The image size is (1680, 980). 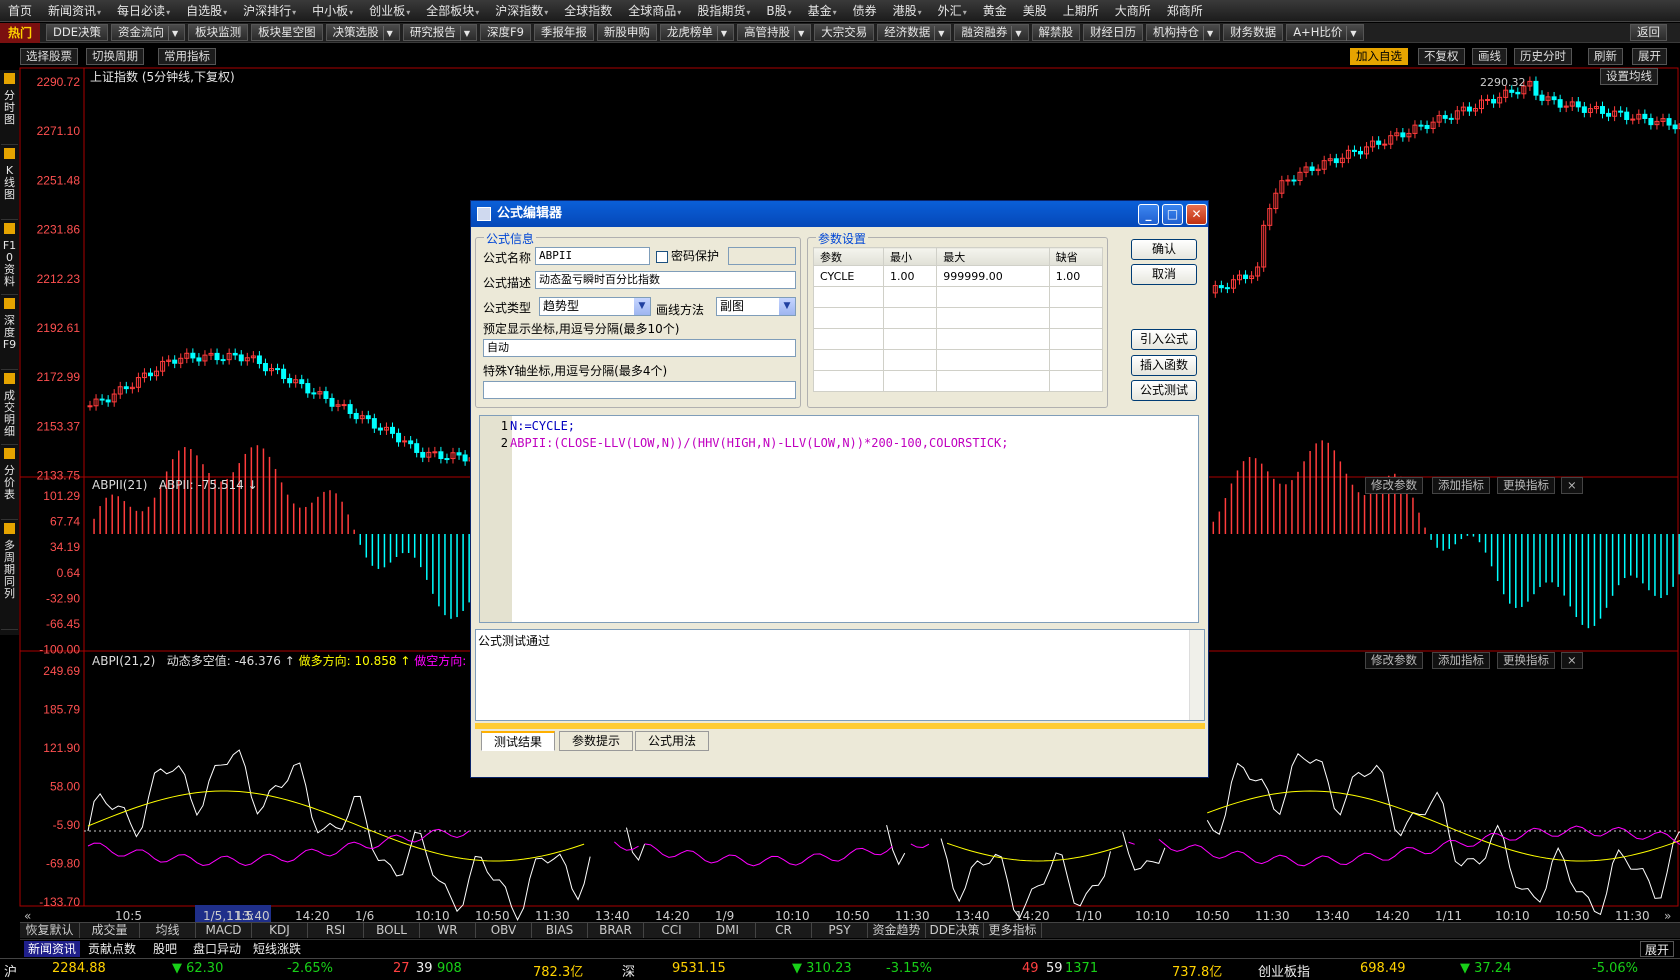 What do you see at coordinates (168, 930) in the screenshot?
I see `indicator-tab: 均线` at bounding box center [168, 930].